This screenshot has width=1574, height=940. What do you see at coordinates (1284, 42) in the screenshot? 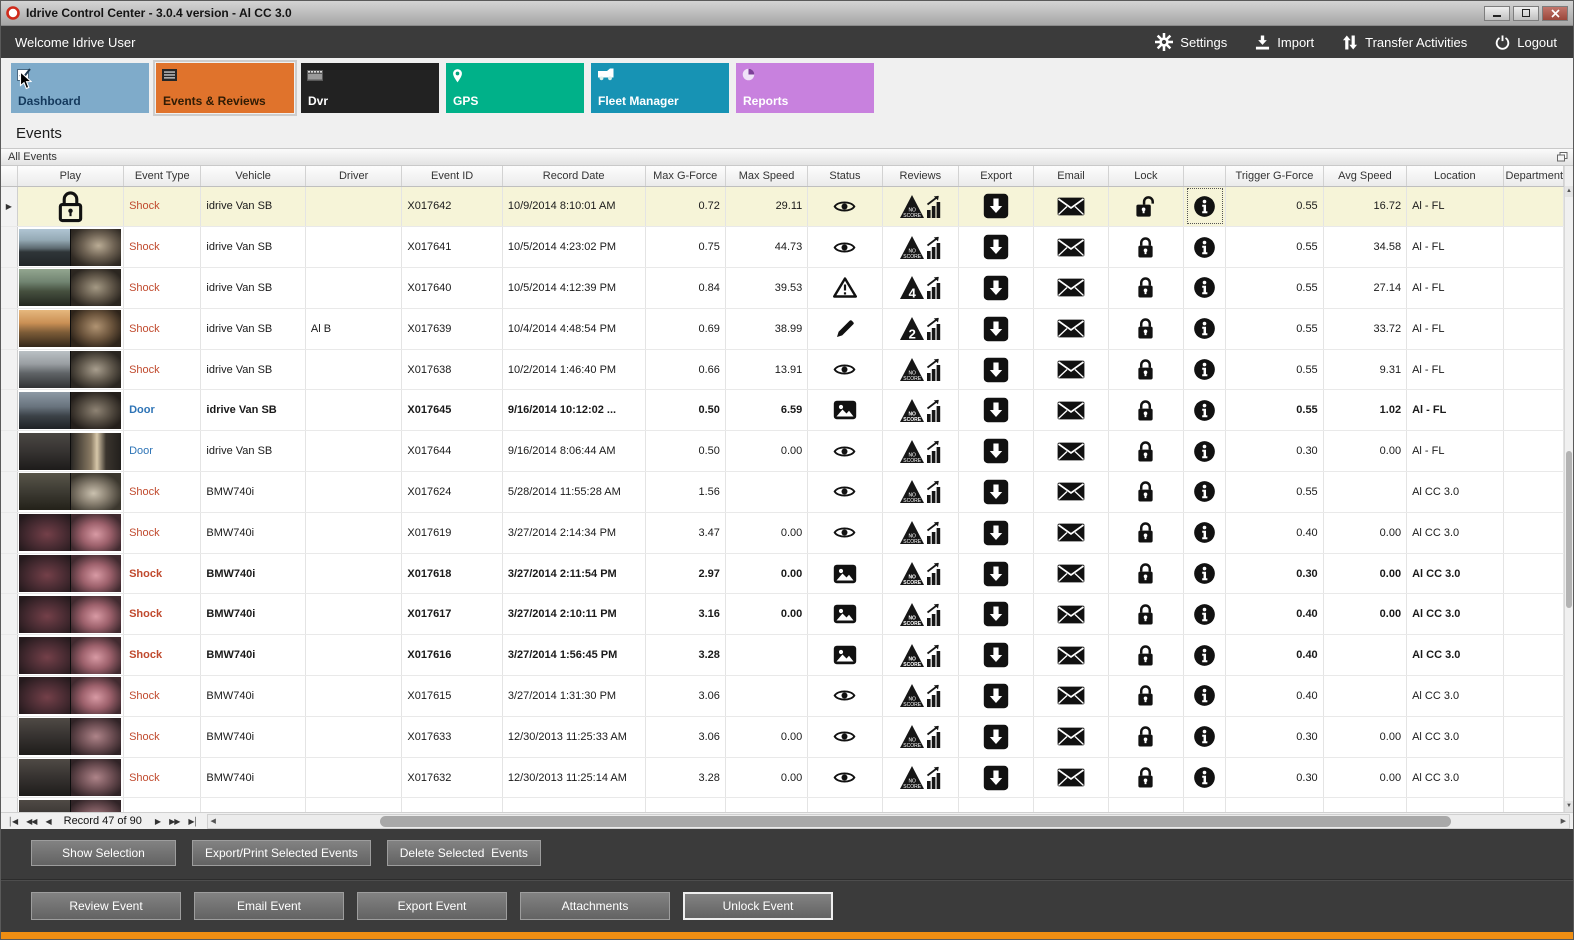
I see `action-import: Import` at bounding box center [1284, 42].